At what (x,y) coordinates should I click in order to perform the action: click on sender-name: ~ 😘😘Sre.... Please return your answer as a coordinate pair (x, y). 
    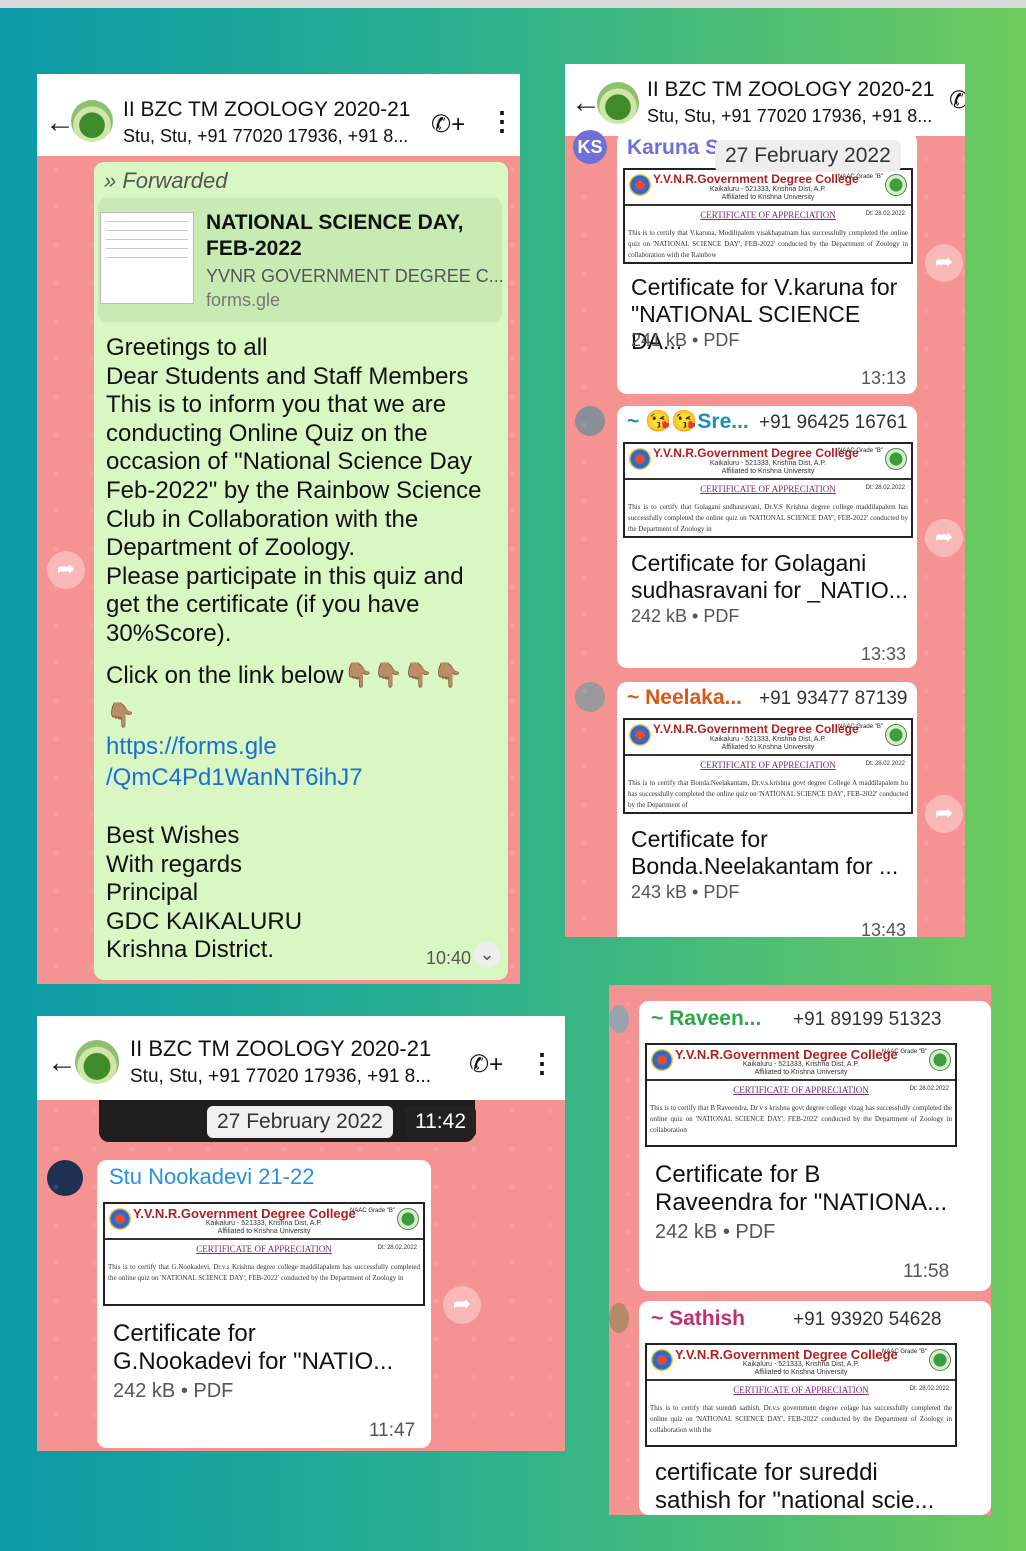
    Looking at the image, I should click on (688, 422).